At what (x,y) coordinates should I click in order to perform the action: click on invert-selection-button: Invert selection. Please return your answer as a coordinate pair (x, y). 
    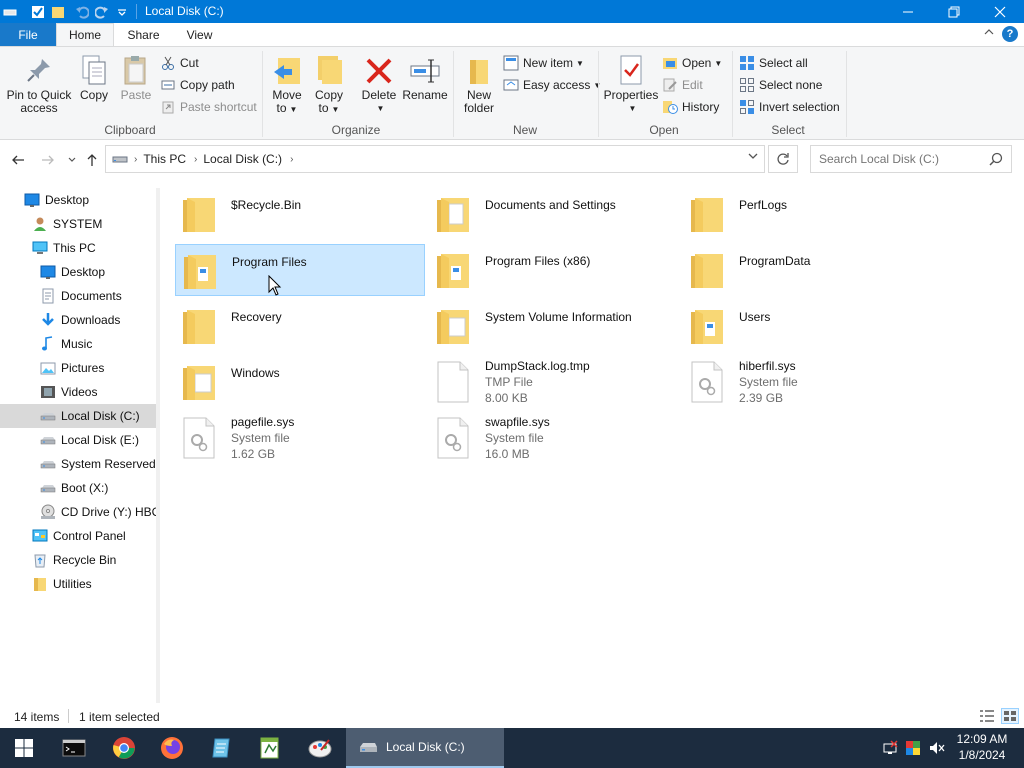
    Looking at the image, I should click on (789, 107).